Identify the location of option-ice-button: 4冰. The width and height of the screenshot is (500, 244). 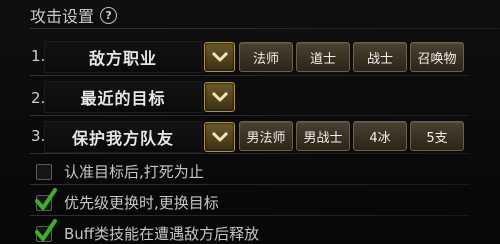
(380, 136).